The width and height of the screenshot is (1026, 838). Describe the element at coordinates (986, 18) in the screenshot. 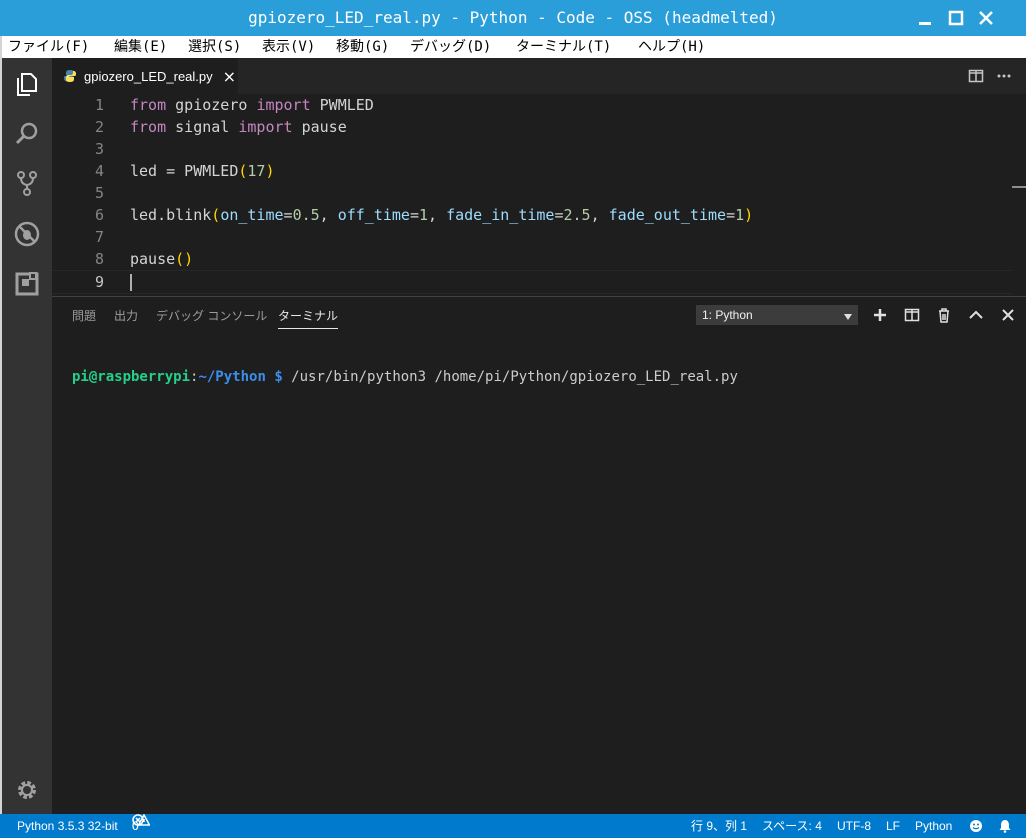

I see `close-window-icon` at that location.